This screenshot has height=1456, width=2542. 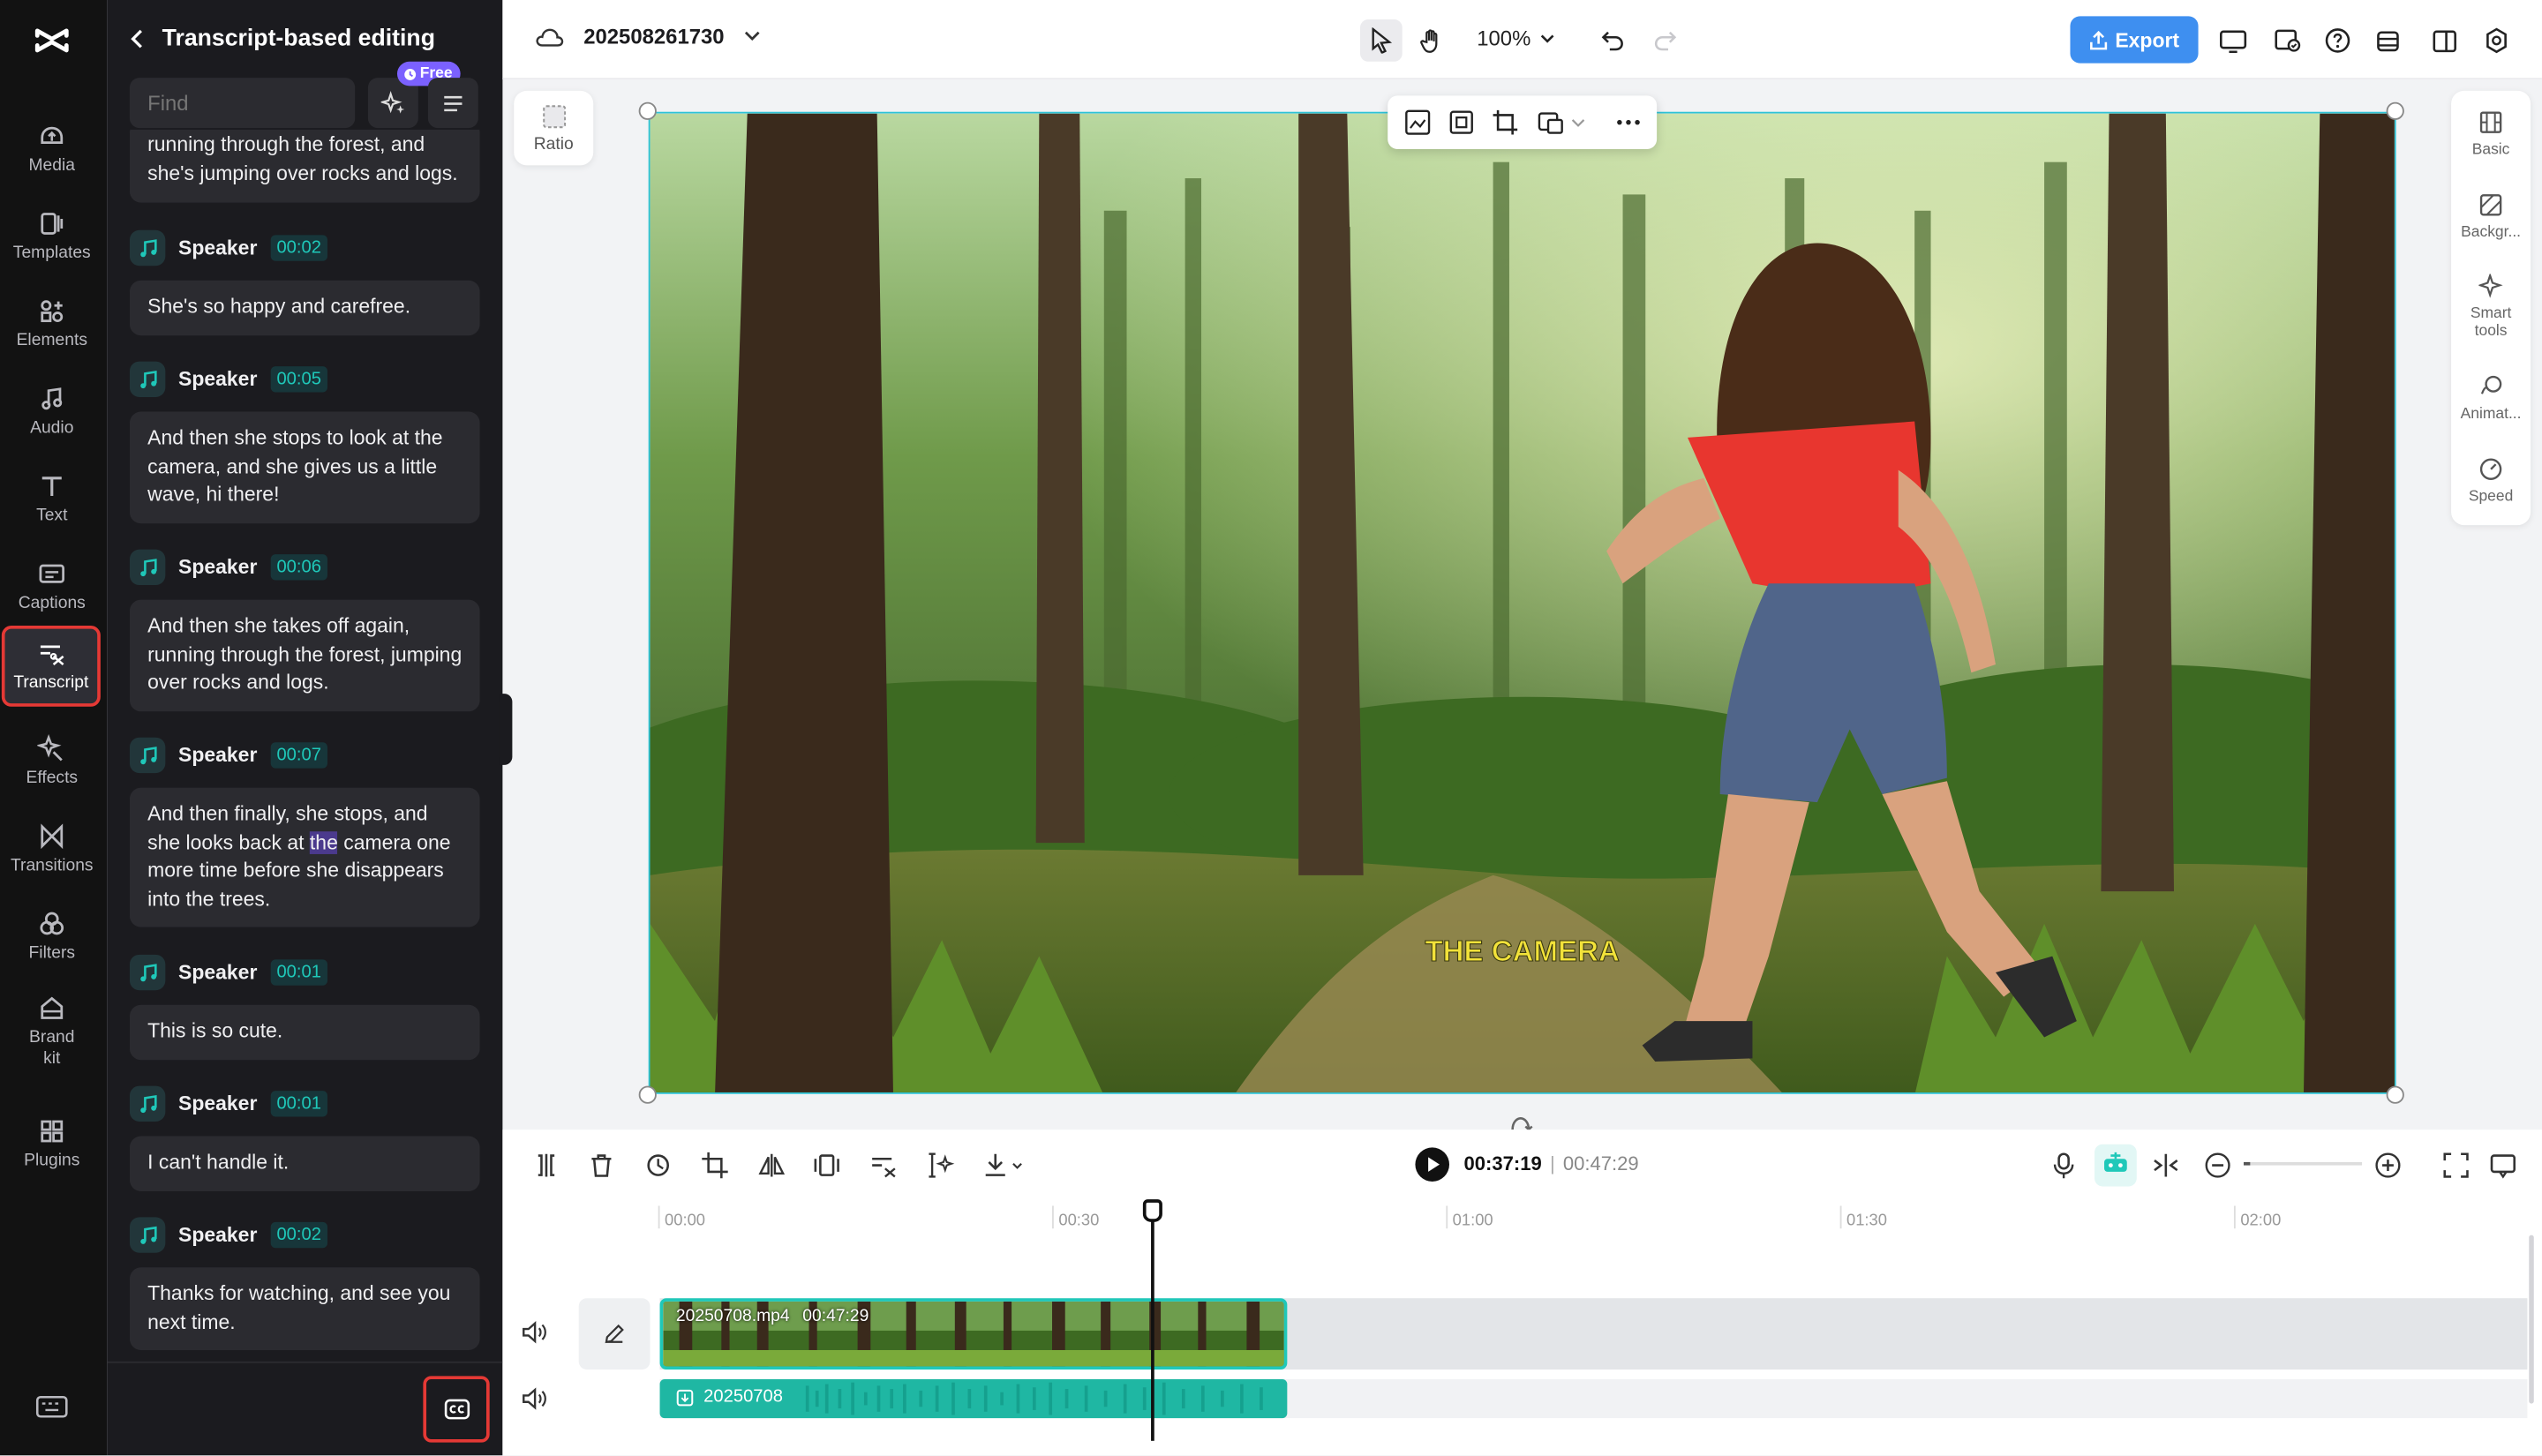 I want to click on back-chevron-icon, so click(x=137, y=38).